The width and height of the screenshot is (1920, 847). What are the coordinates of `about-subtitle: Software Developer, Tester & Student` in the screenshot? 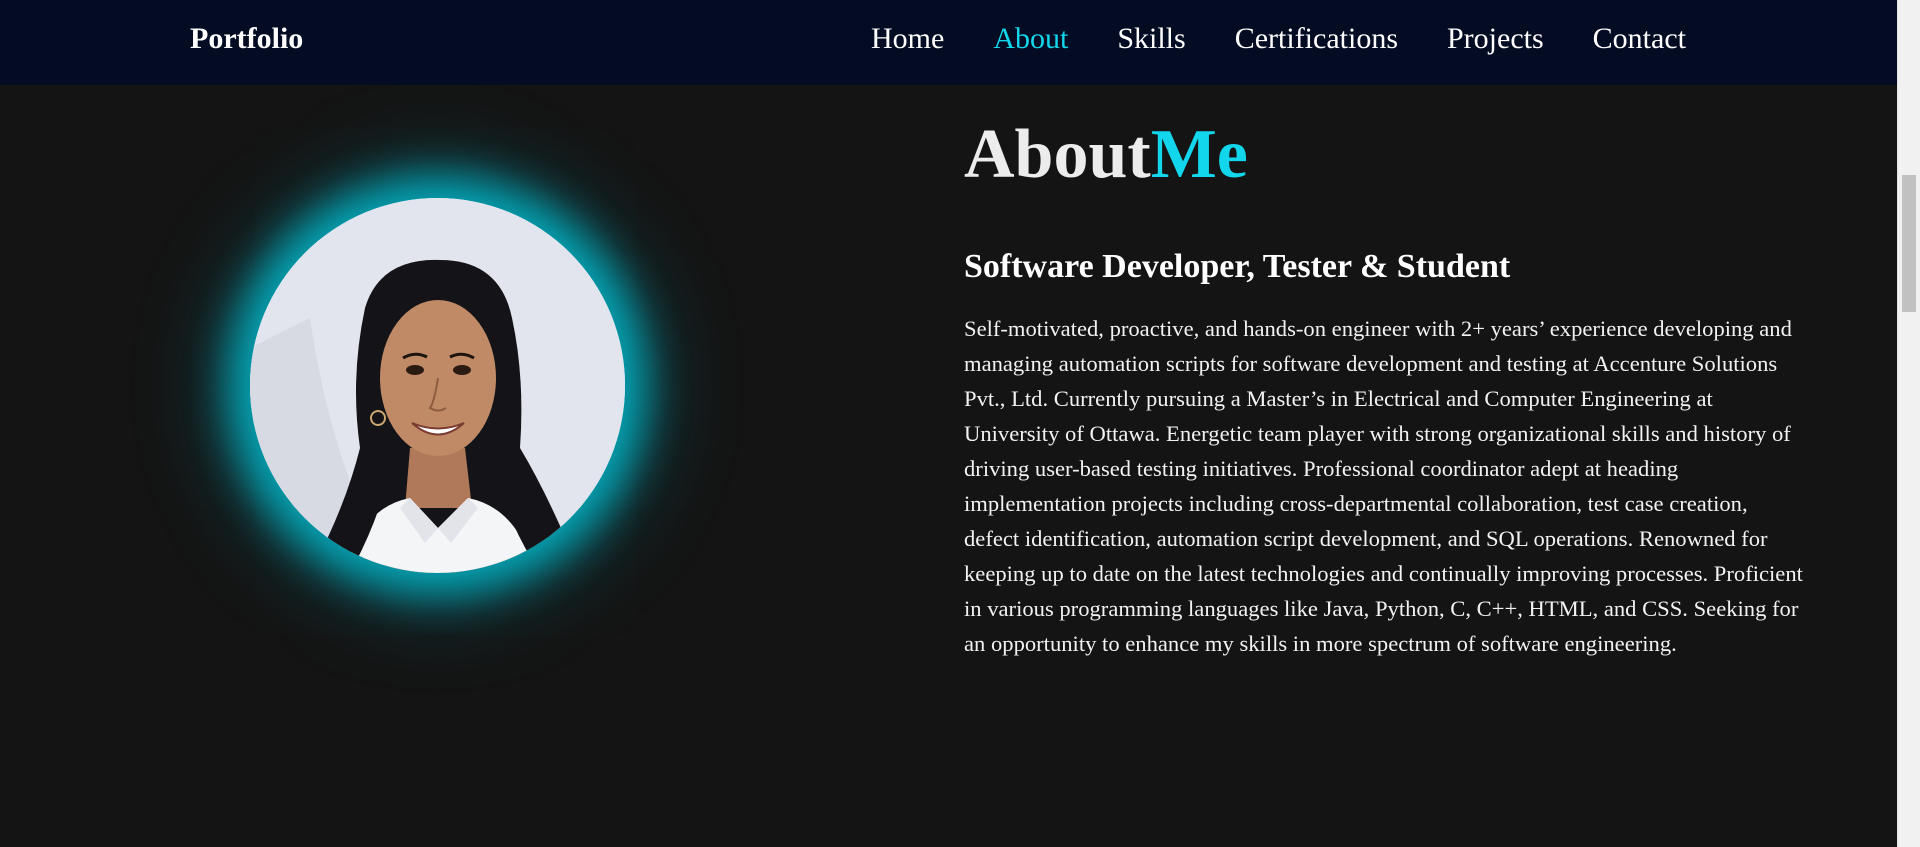 It's located at (1237, 267).